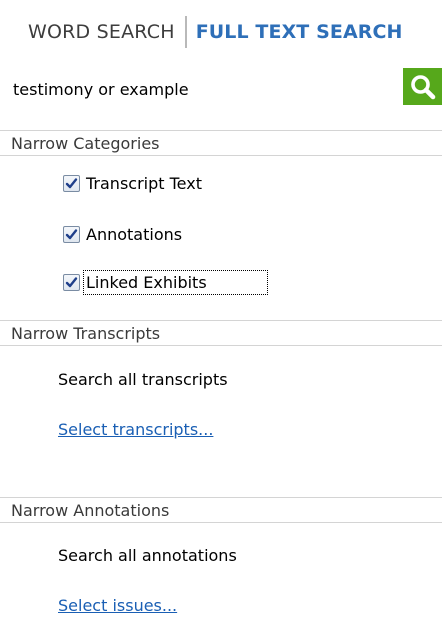 The width and height of the screenshot is (442, 617). What do you see at coordinates (101, 89) in the screenshot?
I see `search-query-text: testimony or example` at bounding box center [101, 89].